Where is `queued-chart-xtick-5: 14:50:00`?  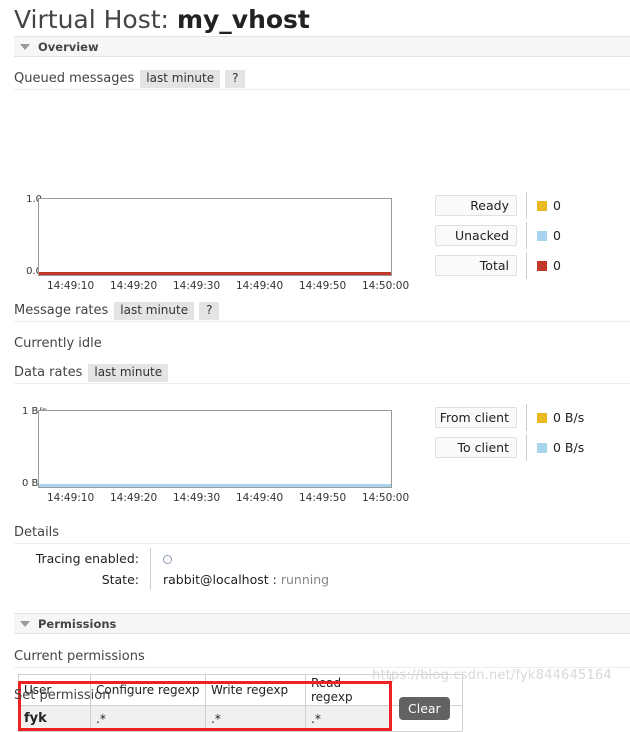
queued-chart-xtick-5: 14:50:00 is located at coordinates (386, 286).